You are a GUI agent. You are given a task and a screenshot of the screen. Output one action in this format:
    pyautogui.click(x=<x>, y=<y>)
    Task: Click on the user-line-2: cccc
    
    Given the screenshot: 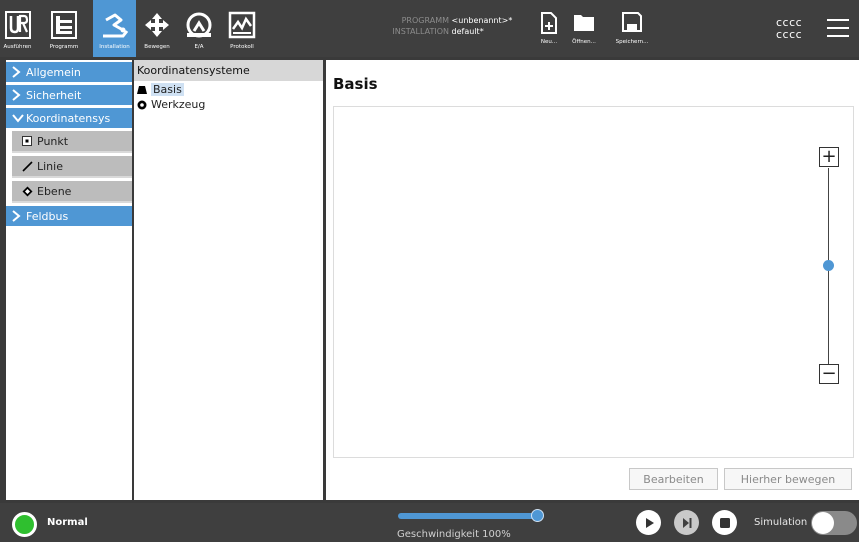 What is the action you would take?
    pyautogui.click(x=789, y=34)
    